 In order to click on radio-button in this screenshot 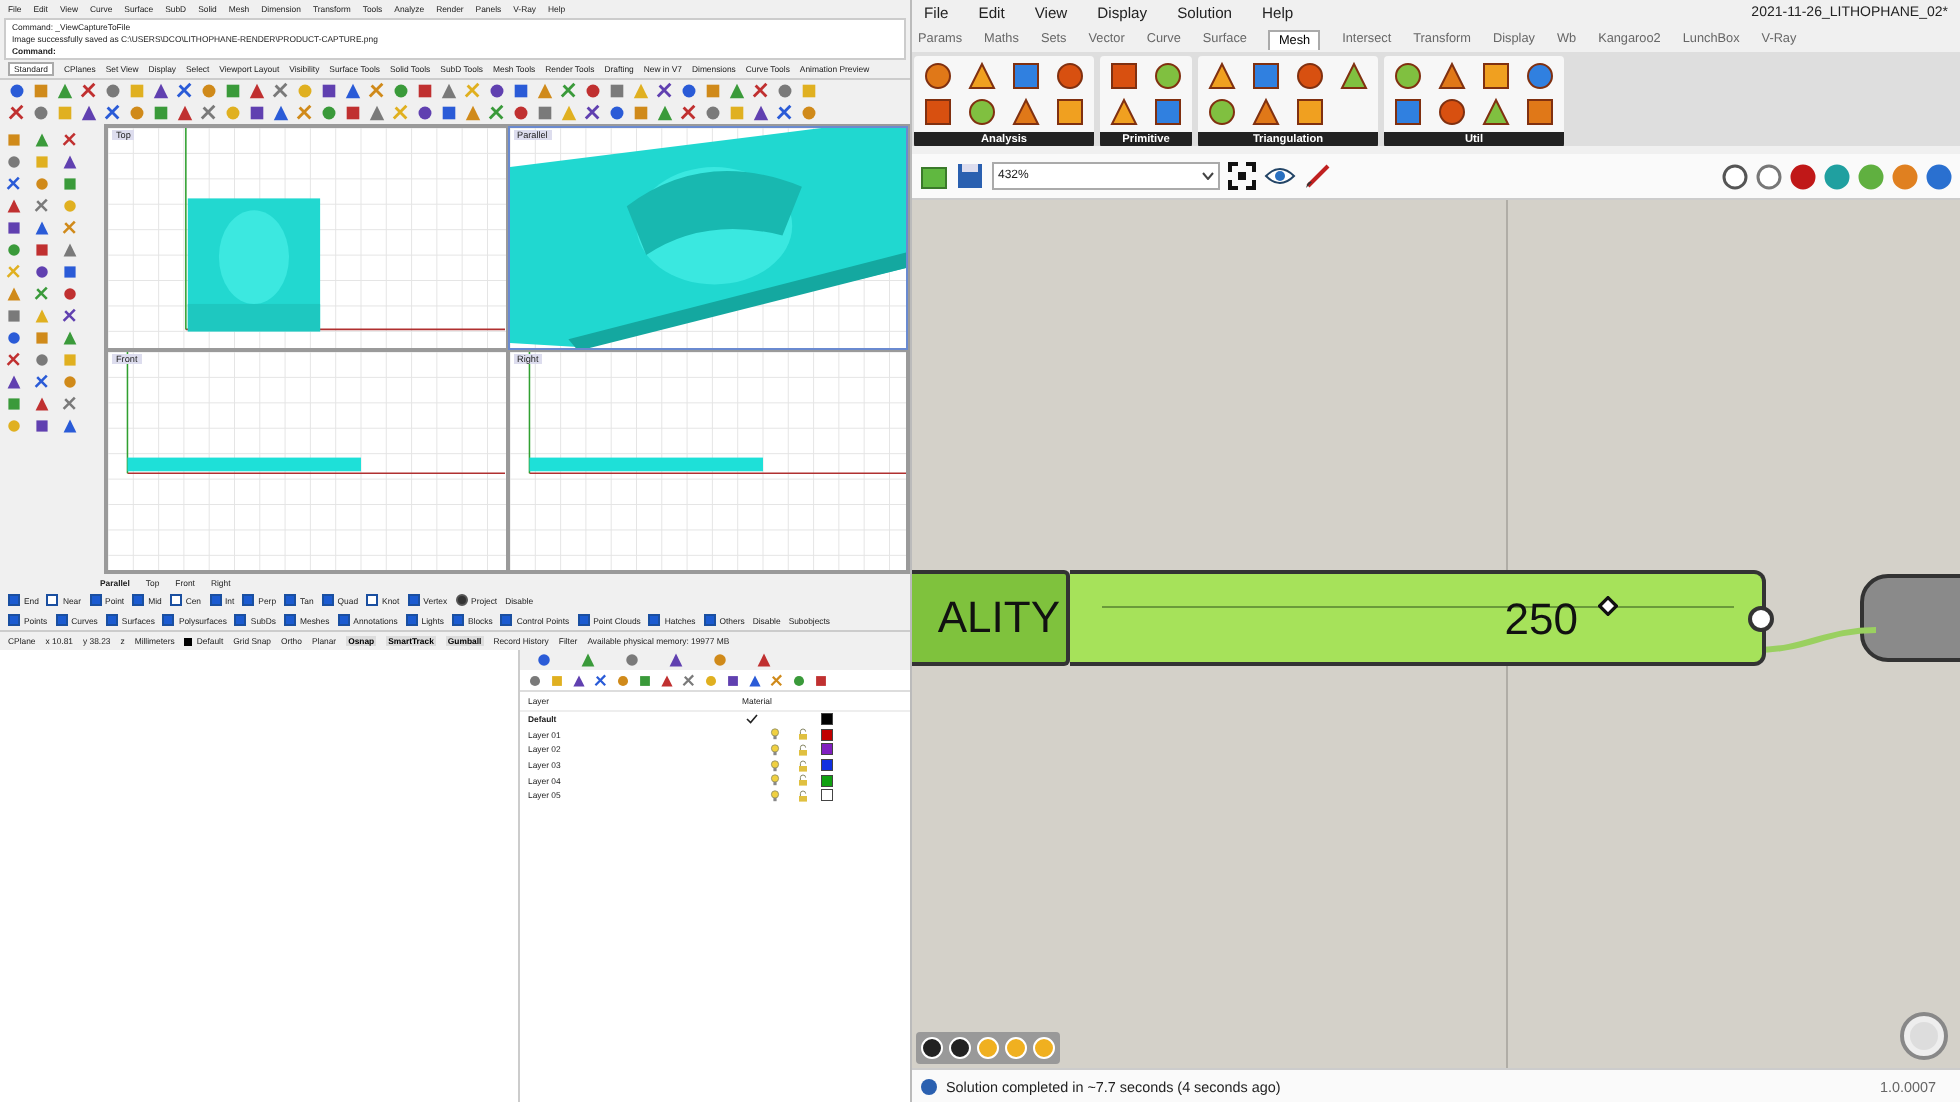, I will do `click(461, 600)`.